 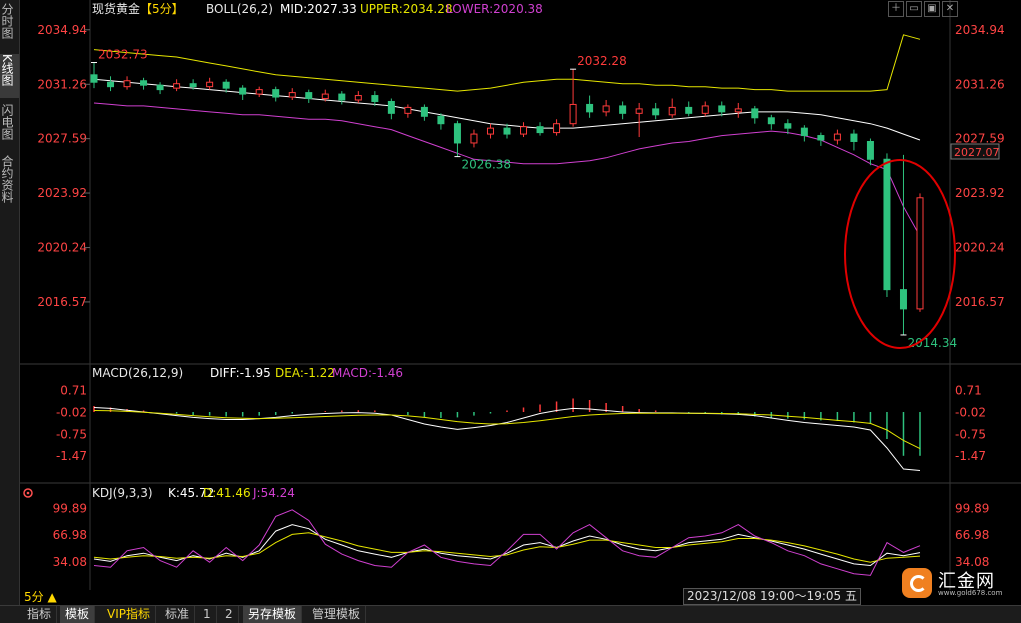 I want to click on kdj-y-tick-left-2: 34.08, so click(x=70, y=562).